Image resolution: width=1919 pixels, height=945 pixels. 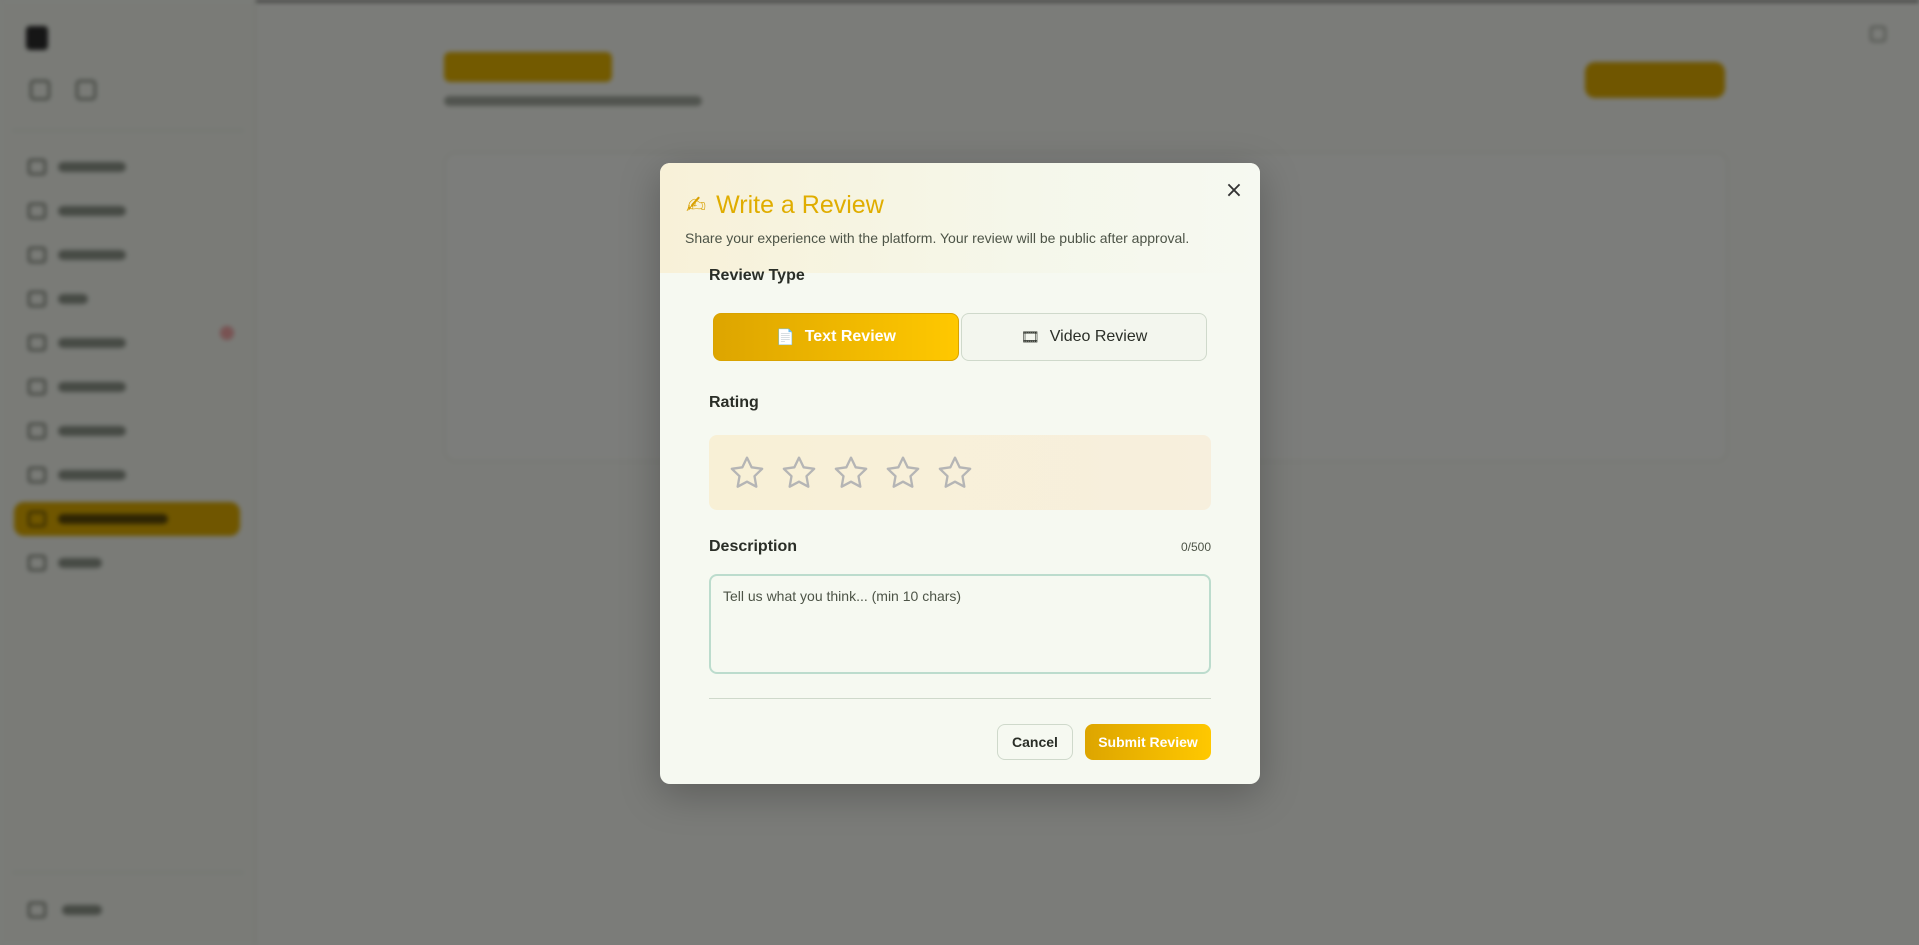 I want to click on submit-review-button: Submit Review, so click(x=1148, y=742).